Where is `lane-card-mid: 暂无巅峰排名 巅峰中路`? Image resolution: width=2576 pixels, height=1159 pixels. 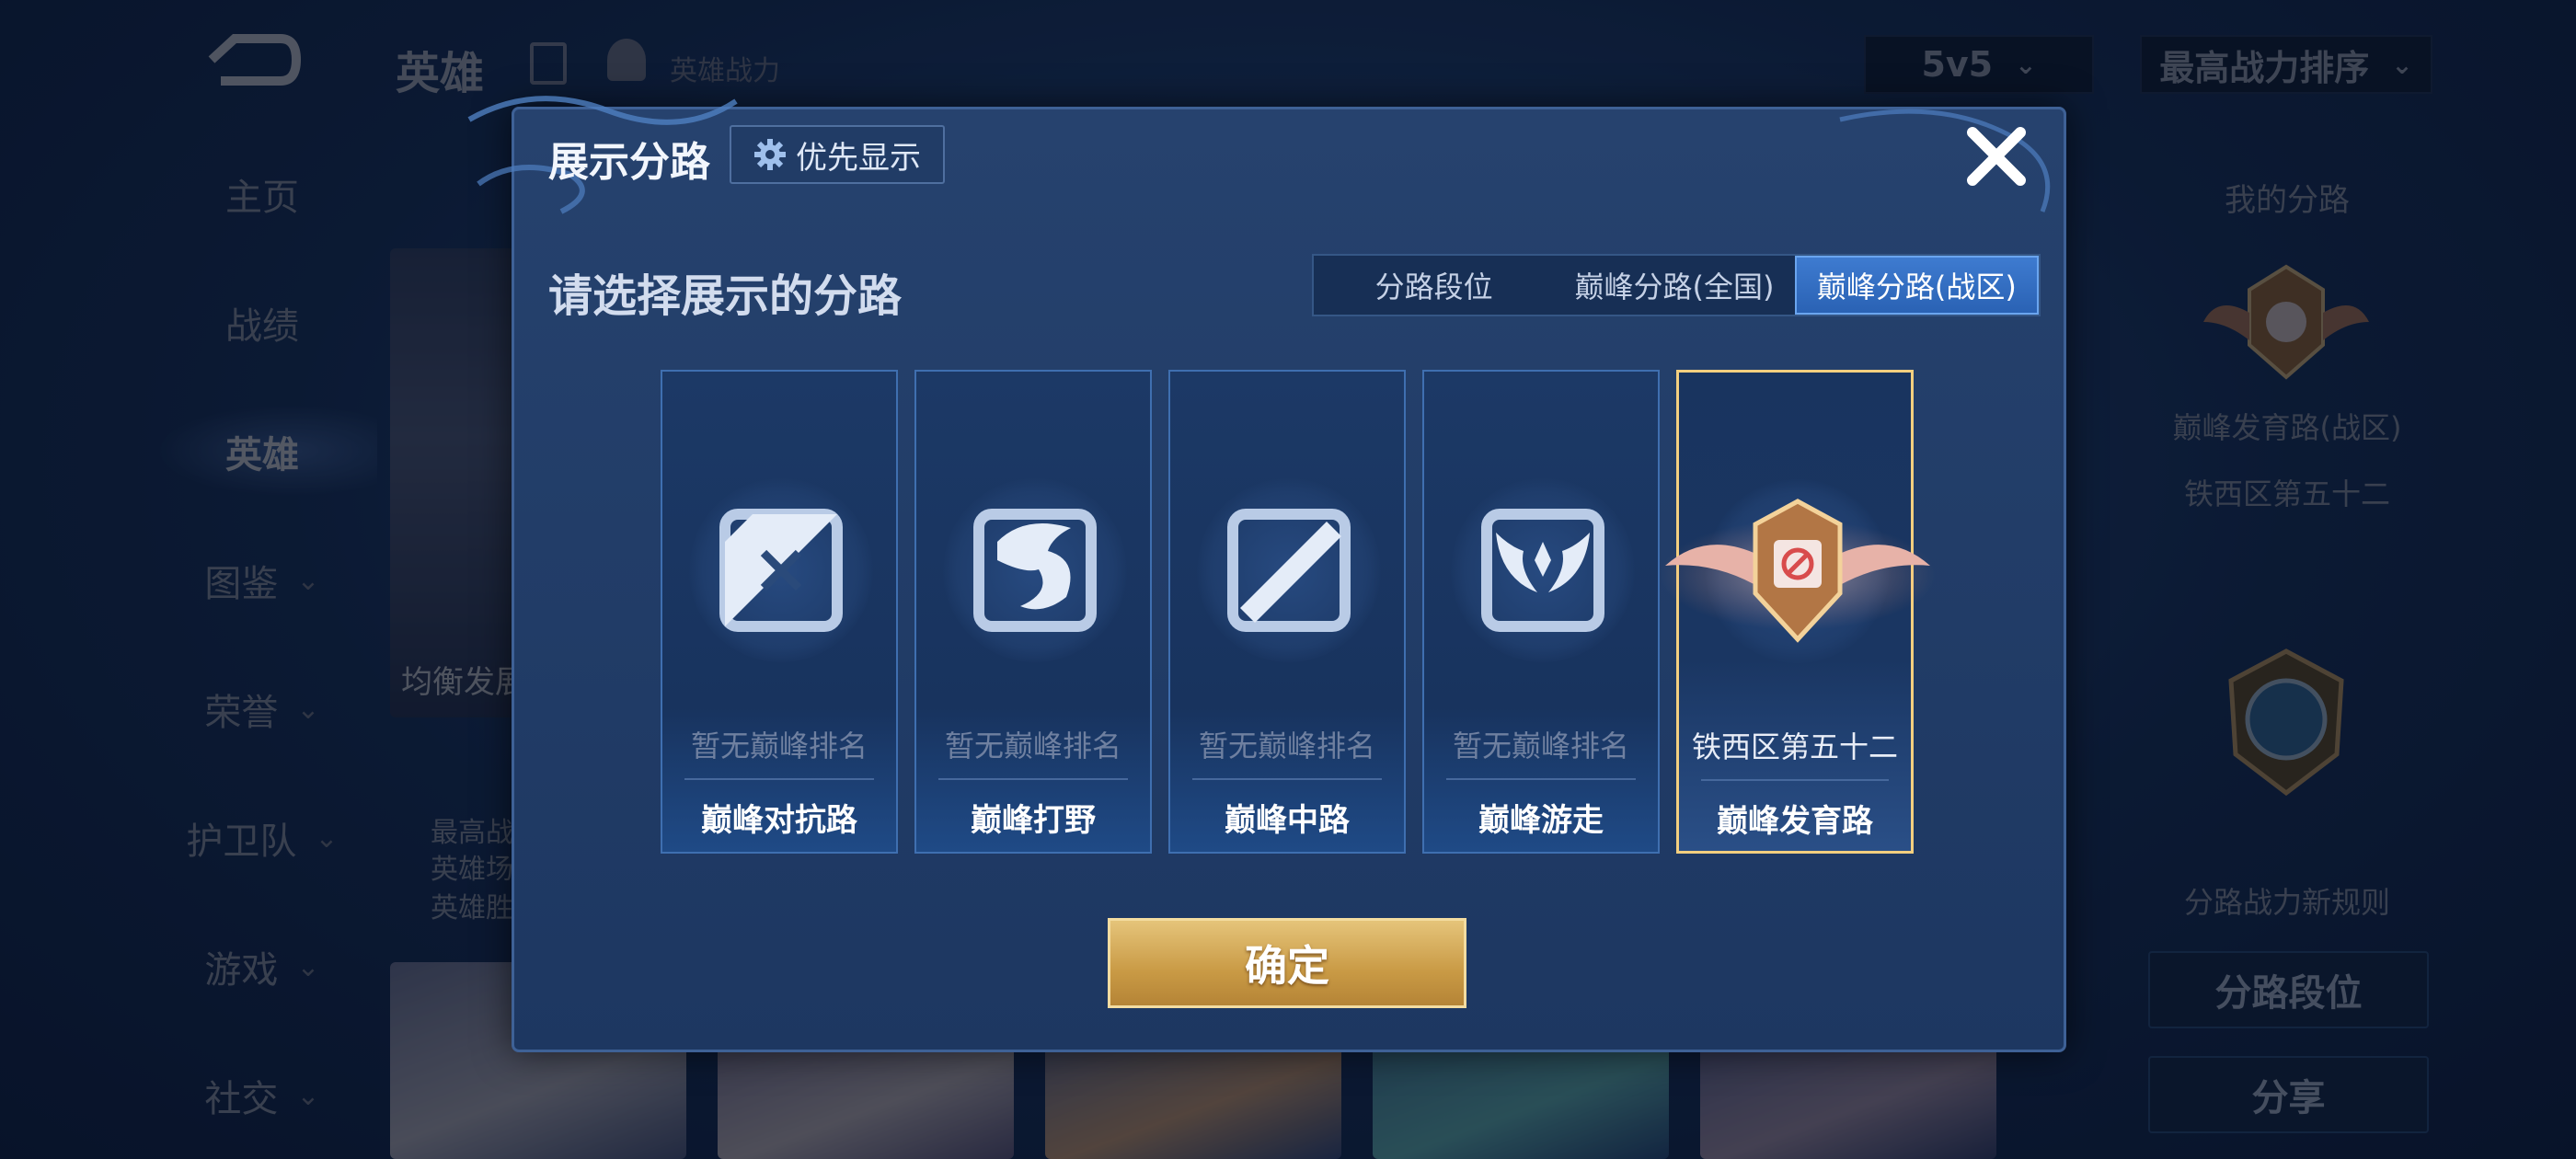
lane-card-mid: 暂无巅峰排名 巅峰中路 is located at coordinates (1287, 612).